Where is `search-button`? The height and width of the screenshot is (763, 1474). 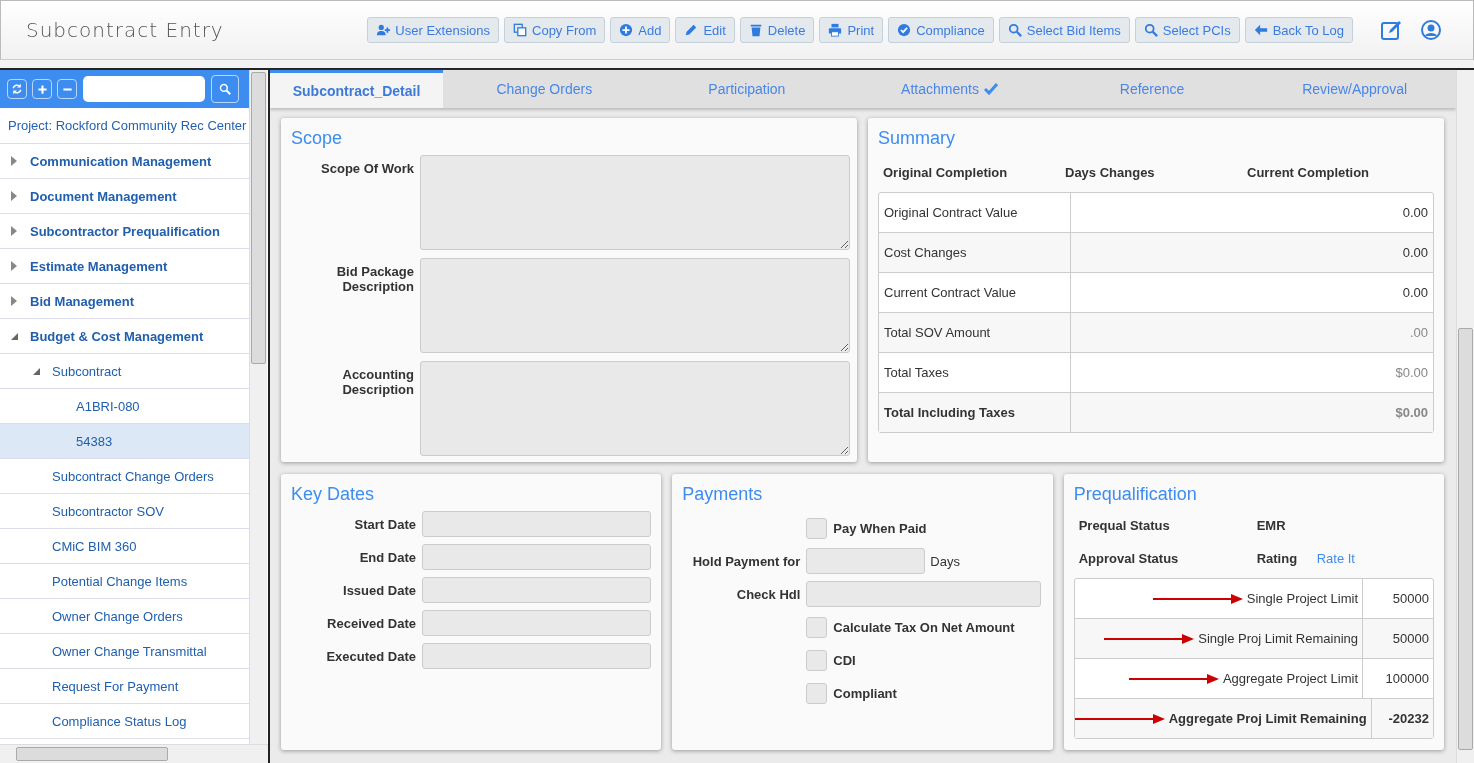 search-button is located at coordinates (225, 89).